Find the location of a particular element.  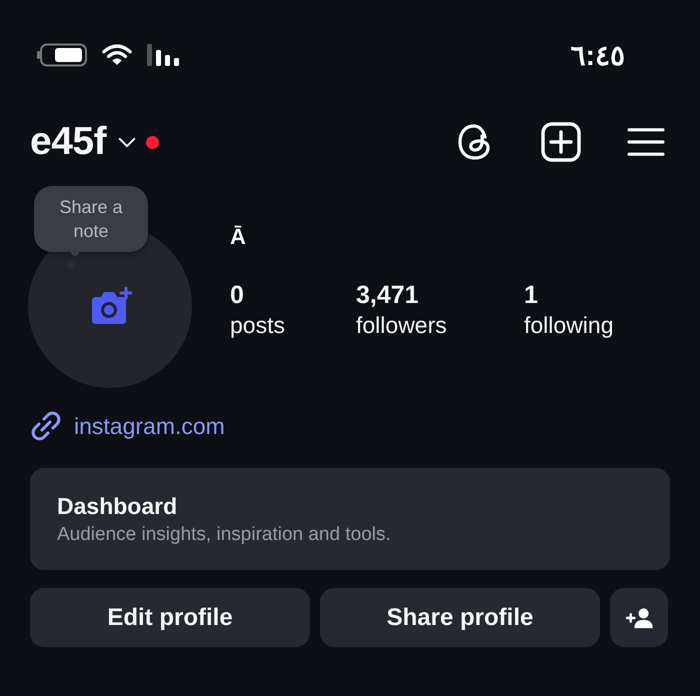

username: e45f is located at coordinates (68, 142).